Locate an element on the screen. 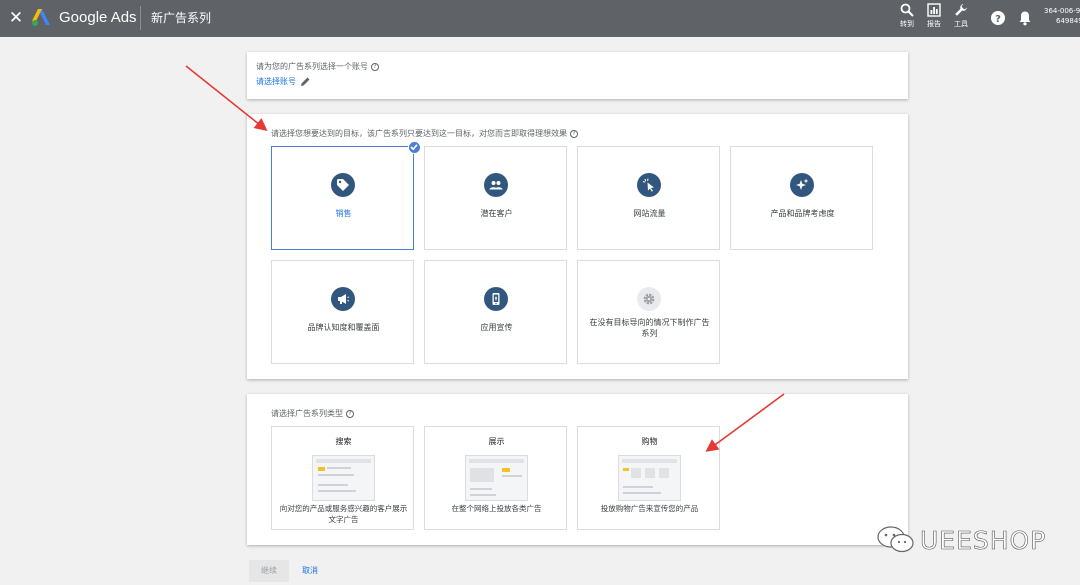  ueeshop-watermark: UEESHOP is located at coordinates (971, 540).